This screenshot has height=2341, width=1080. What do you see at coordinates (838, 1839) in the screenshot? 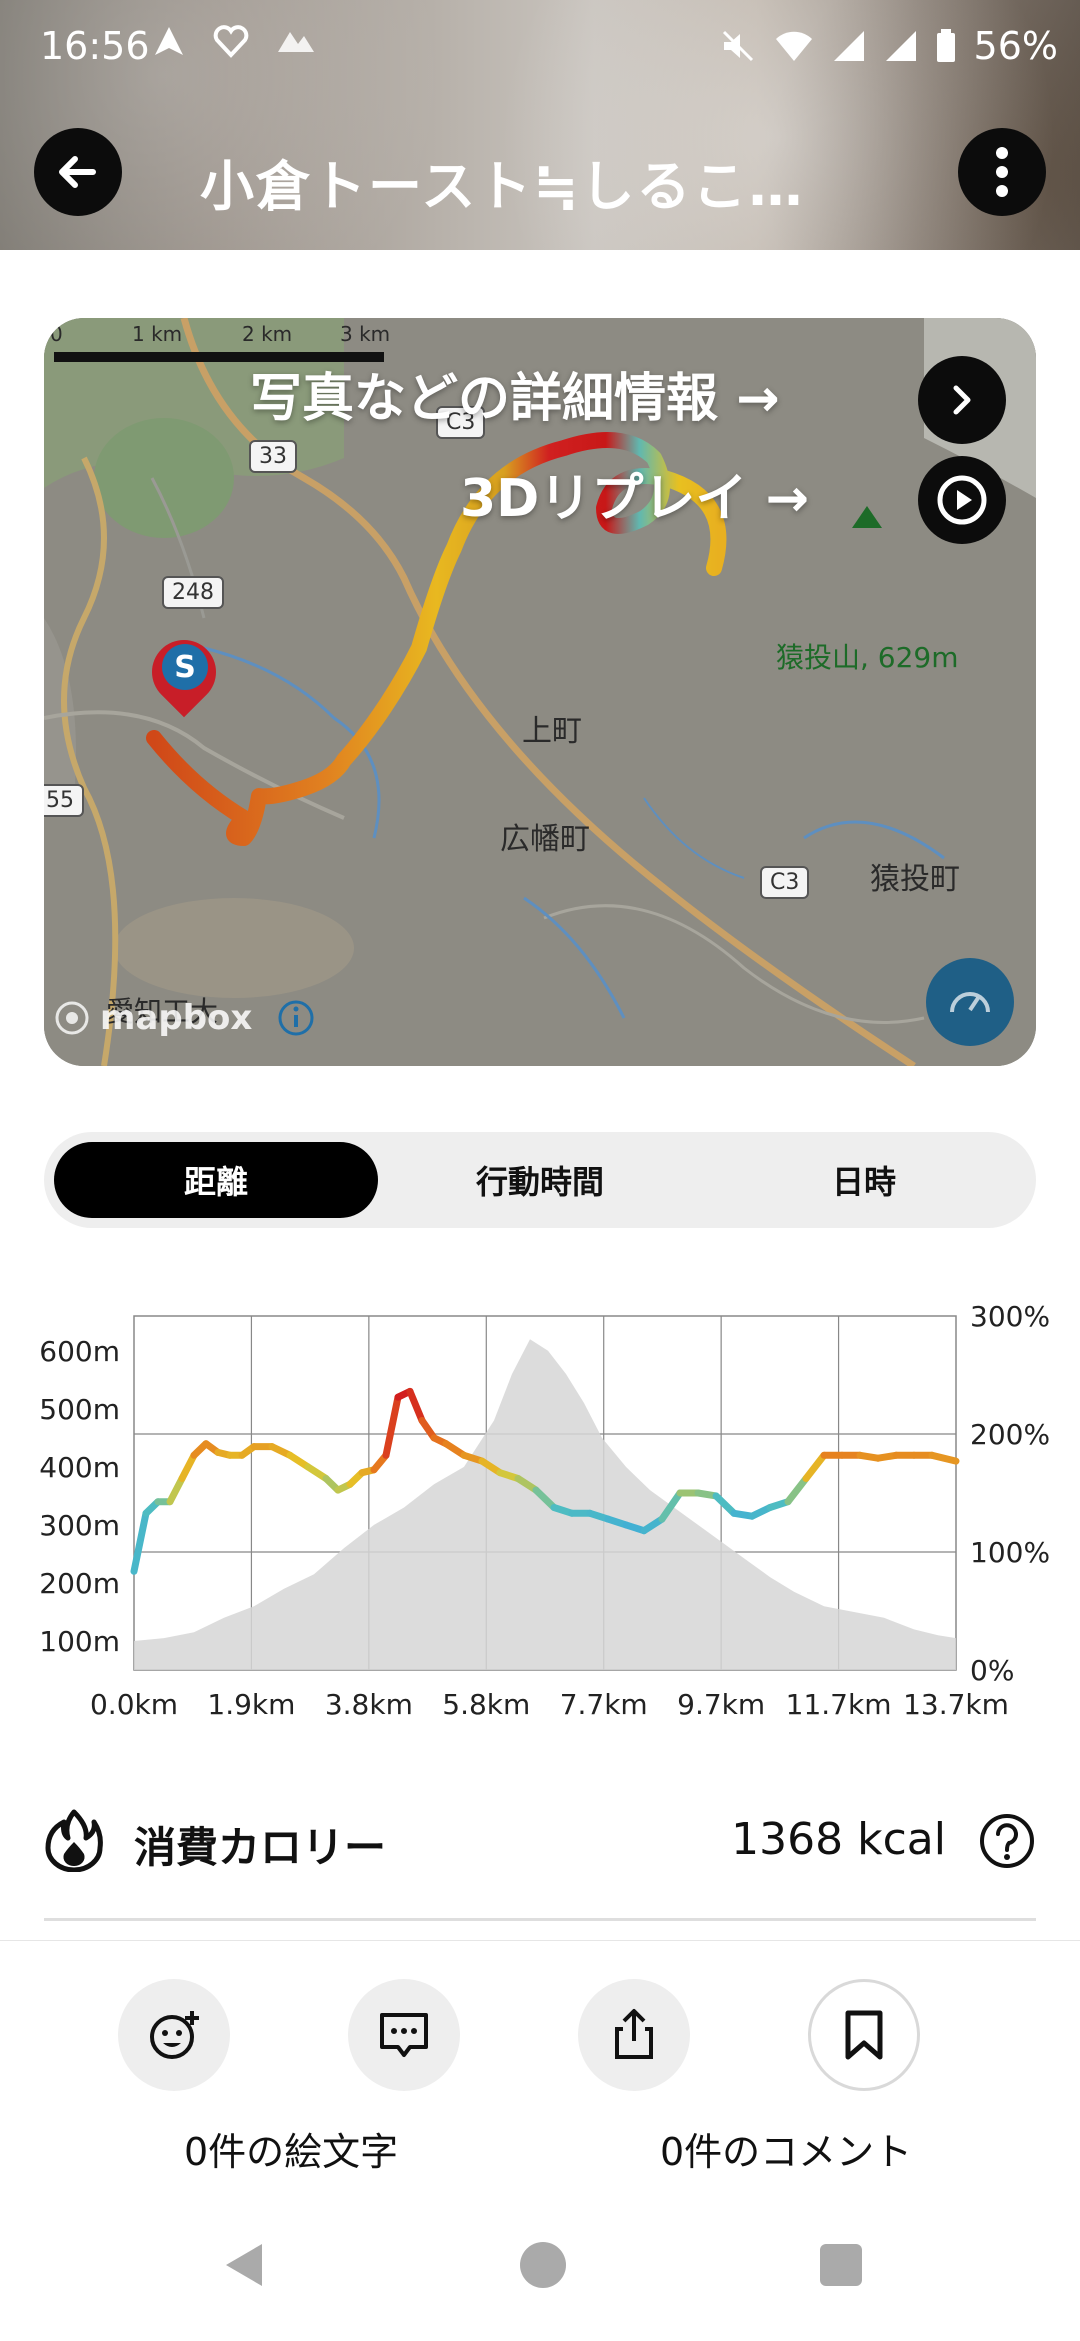
I see `calories-value: 1368 kcal` at bounding box center [838, 1839].